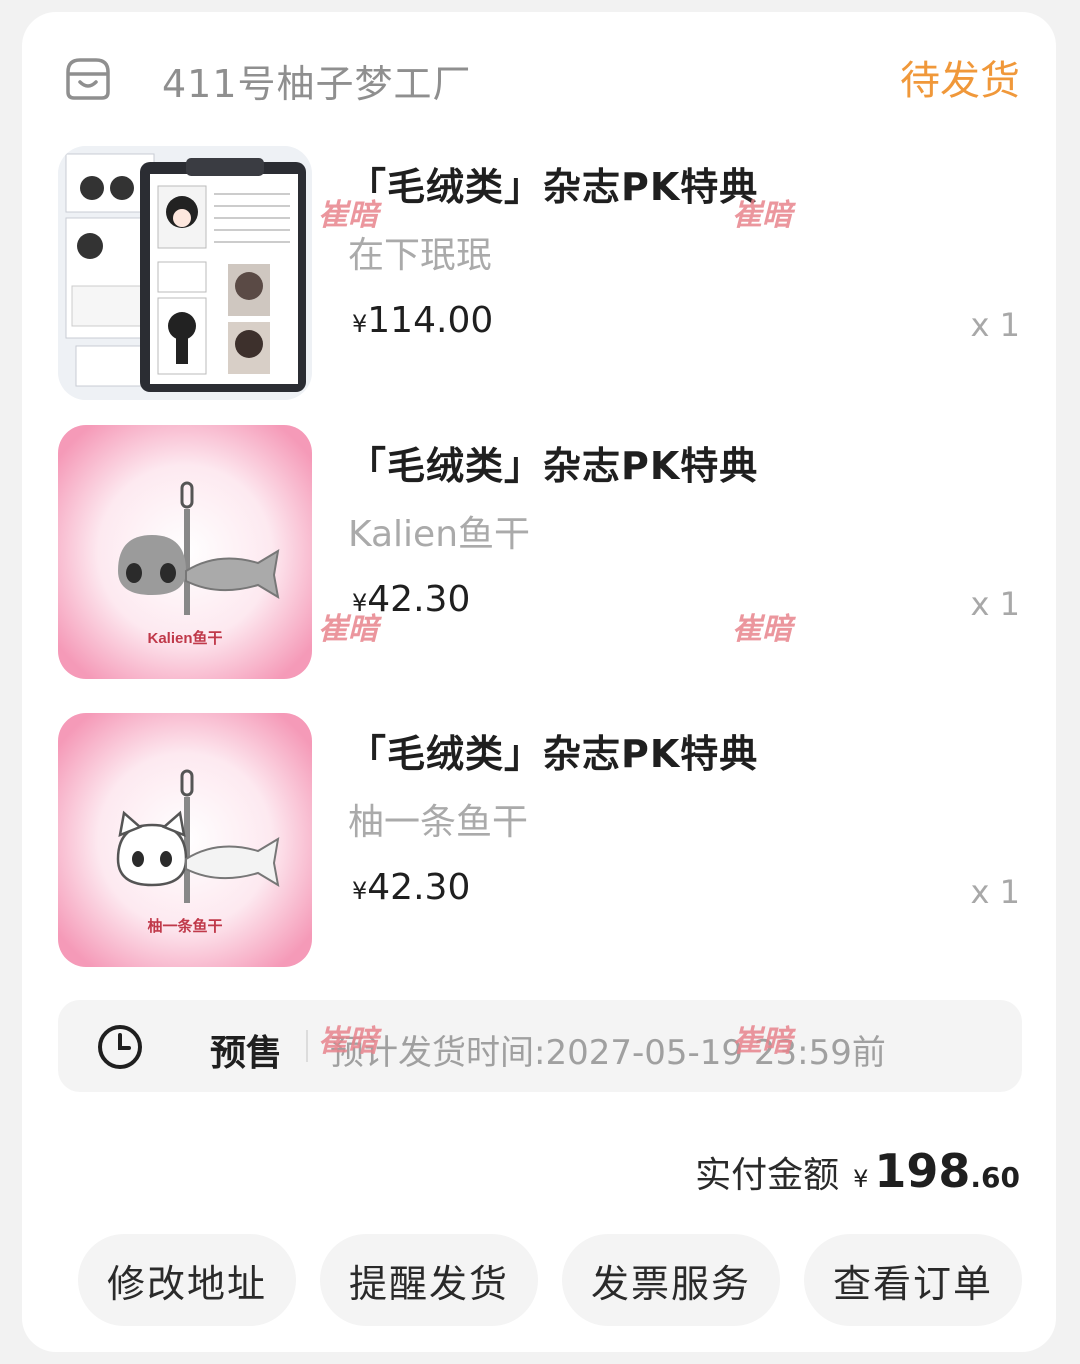 The height and width of the screenshot is (1364, 1080). Describe the element at coordinates (438, 822) in the screenshot. I see `product-variant: 柚一条鱼干` at that location.